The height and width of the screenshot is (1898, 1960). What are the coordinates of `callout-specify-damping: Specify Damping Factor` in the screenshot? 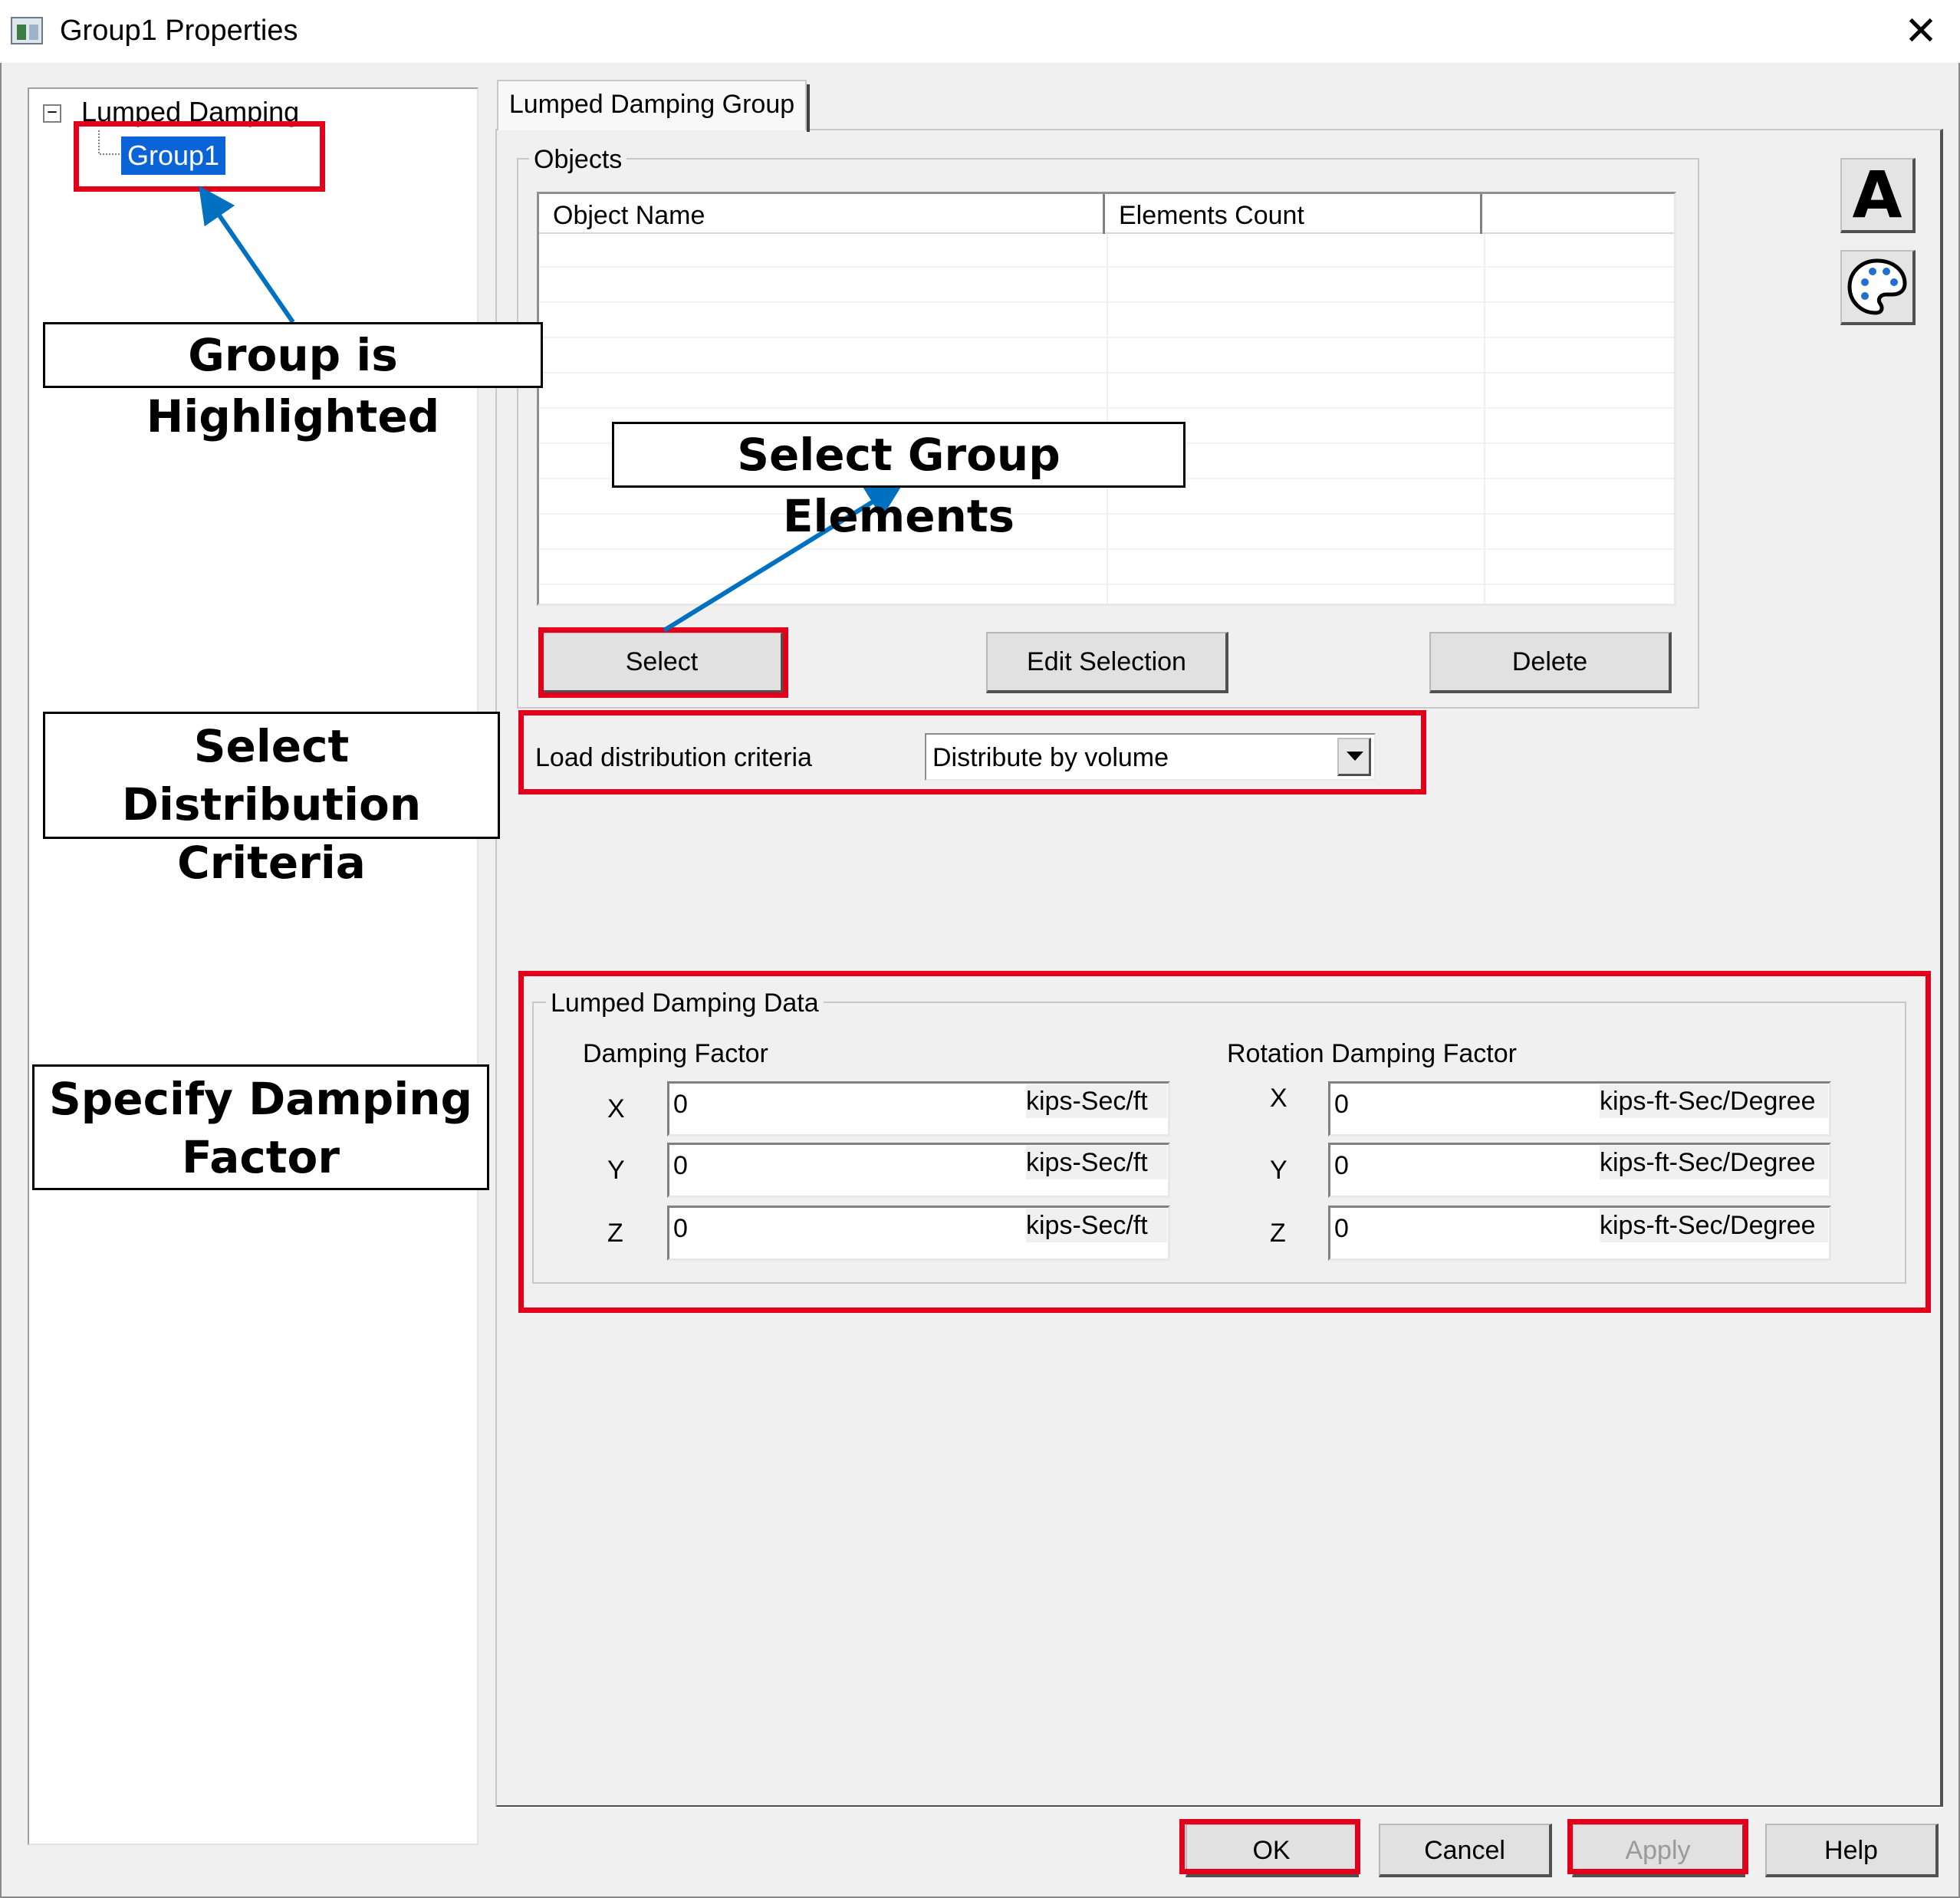 It's located at (260, 1127).